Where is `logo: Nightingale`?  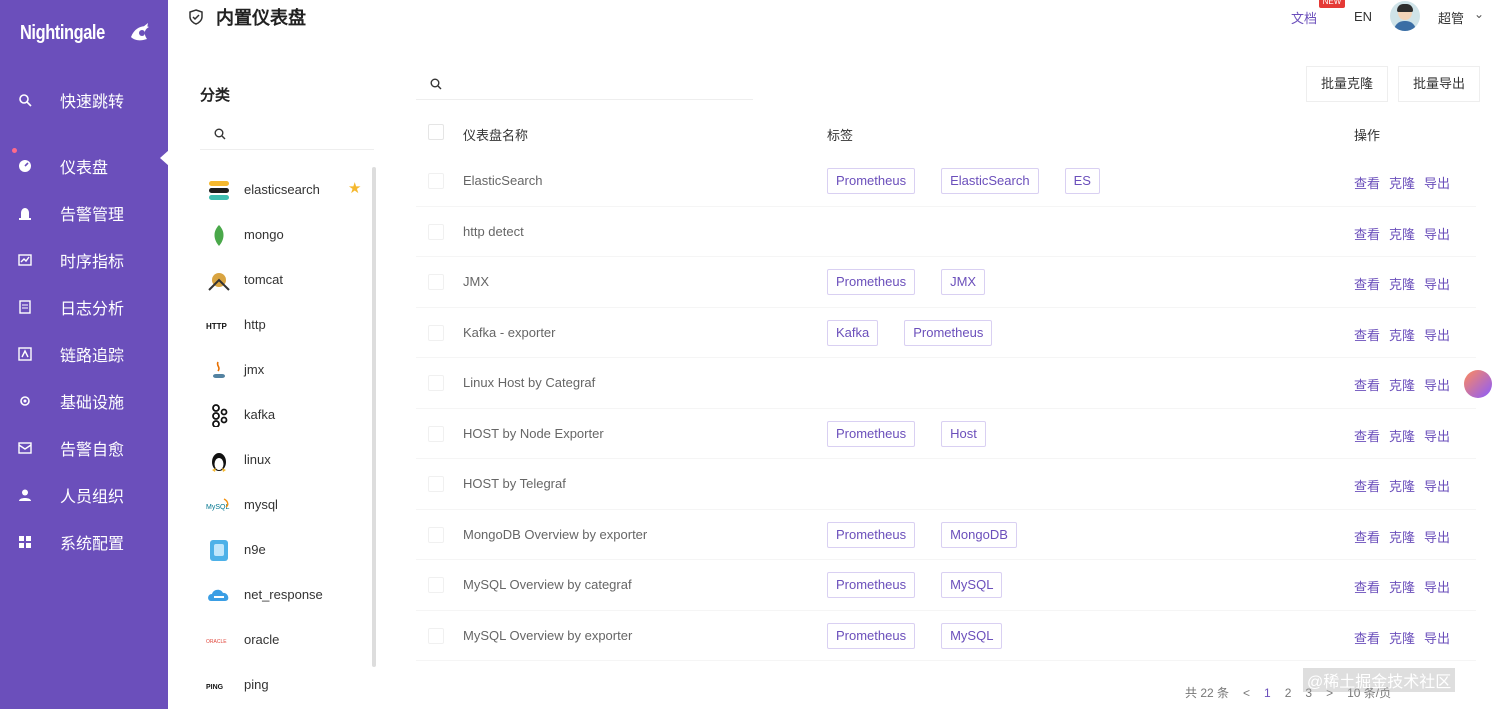
logo: Nightingale is located at coordinates (85, 33).